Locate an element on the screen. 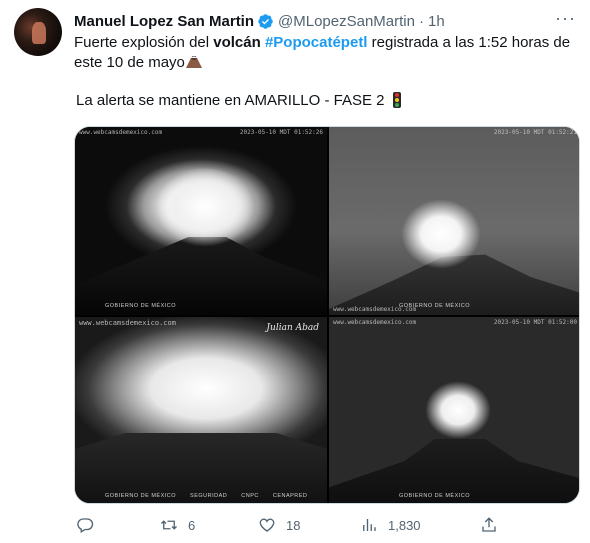 The image size is (590, 543). timestamp: 2023-05-10 MDT 01:52:00 is located at coordinates (535, 322).